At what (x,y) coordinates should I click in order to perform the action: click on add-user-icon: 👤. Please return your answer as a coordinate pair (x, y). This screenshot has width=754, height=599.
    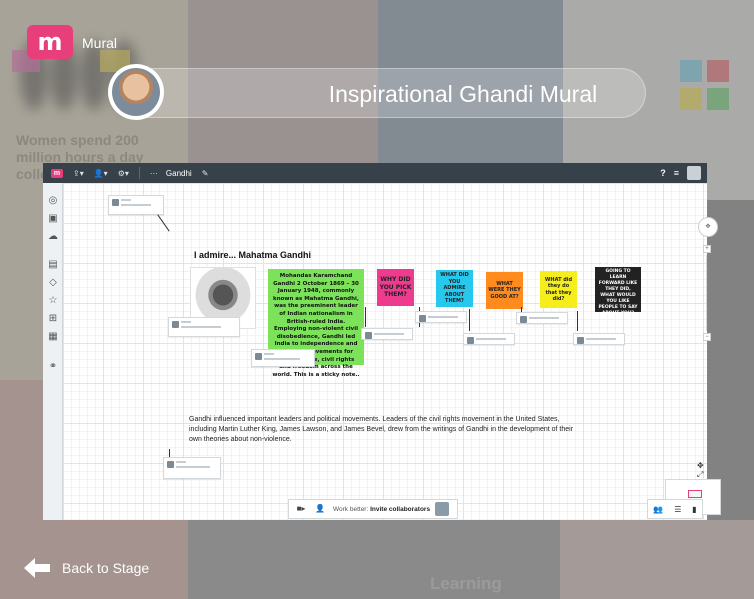
    Looking at the image, I should click on (320, 509).